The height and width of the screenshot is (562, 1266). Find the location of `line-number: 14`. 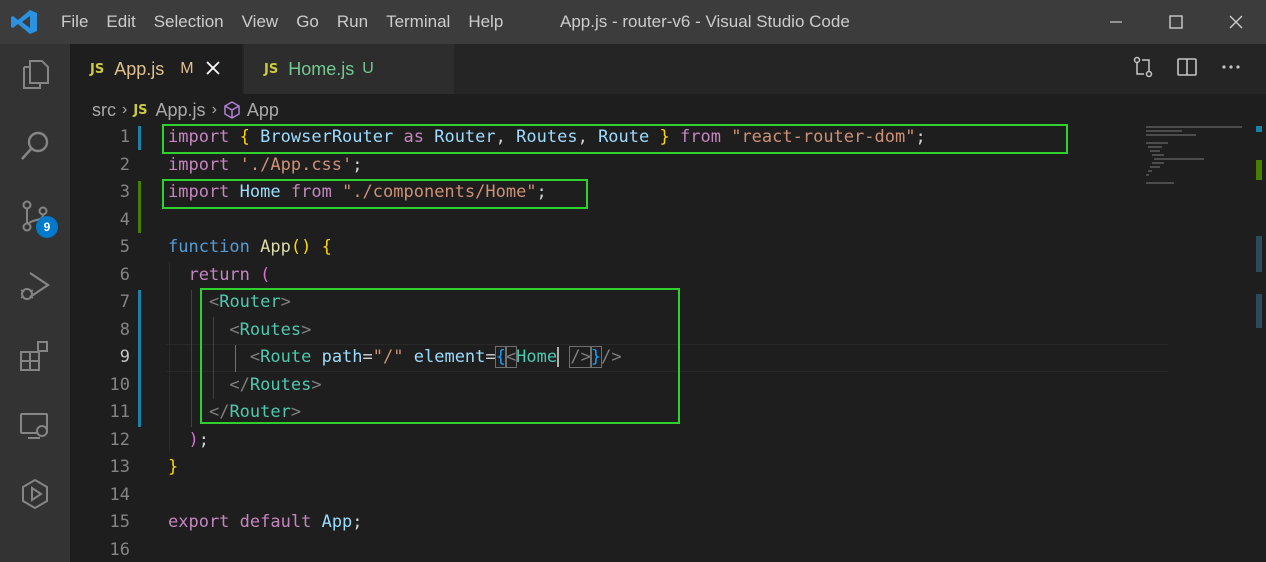

line-number: 14 is located at coordinates (119, 494).